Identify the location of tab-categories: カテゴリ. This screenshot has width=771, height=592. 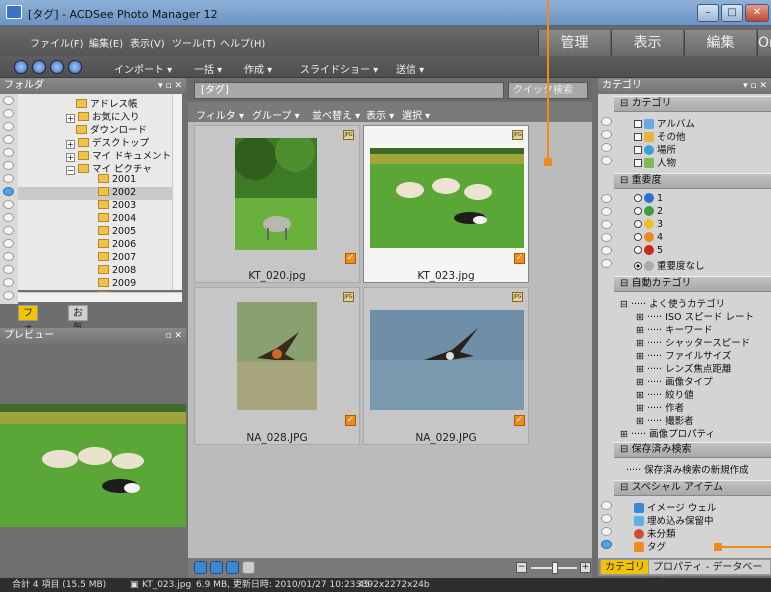
(625, 567).